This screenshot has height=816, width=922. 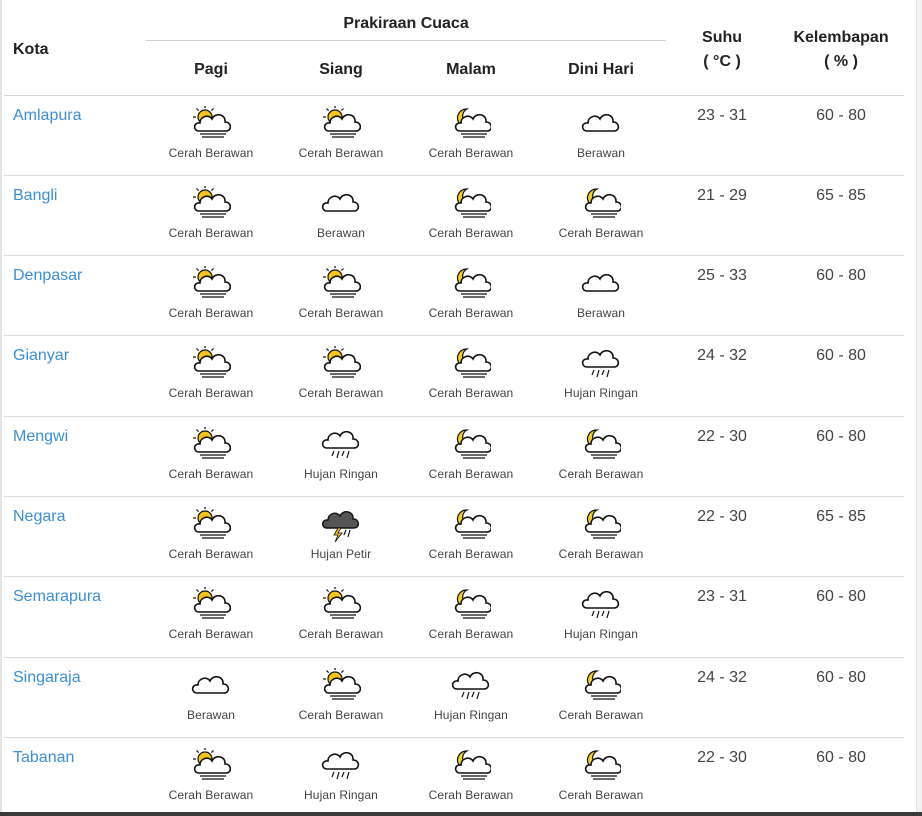 I want to click on header-forecast-label: Prakiraan Cuaca, so click(x=406, y=23).